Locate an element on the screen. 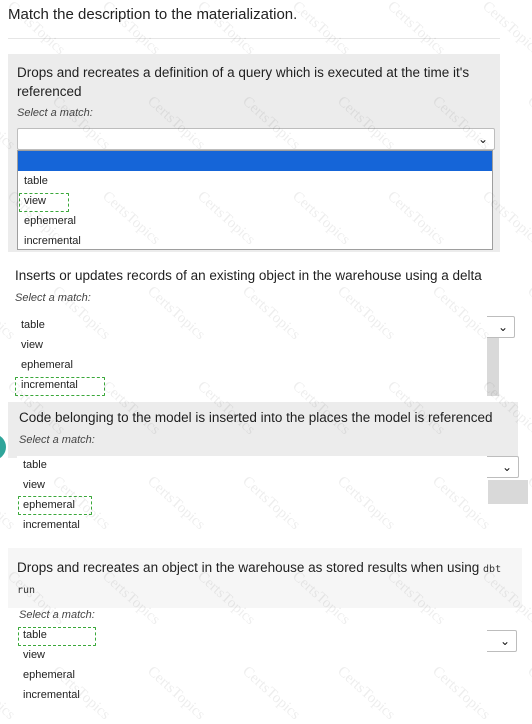 The width and height of the screenshot is (532, 724). question-2-option-view: view is located at coordinates (251, 345).